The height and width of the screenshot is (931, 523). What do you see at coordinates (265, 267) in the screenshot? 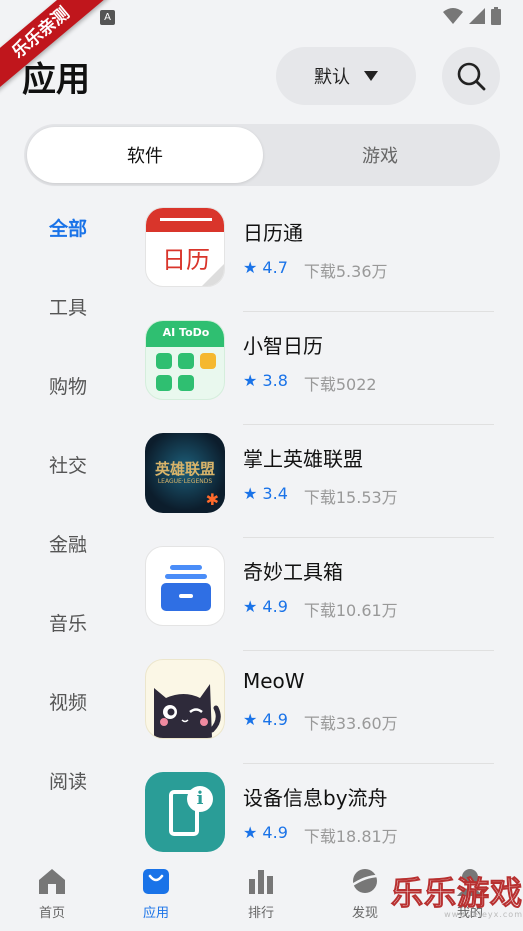
I see `app-rating: ★ 4.7` at bounding box center [265, 267].